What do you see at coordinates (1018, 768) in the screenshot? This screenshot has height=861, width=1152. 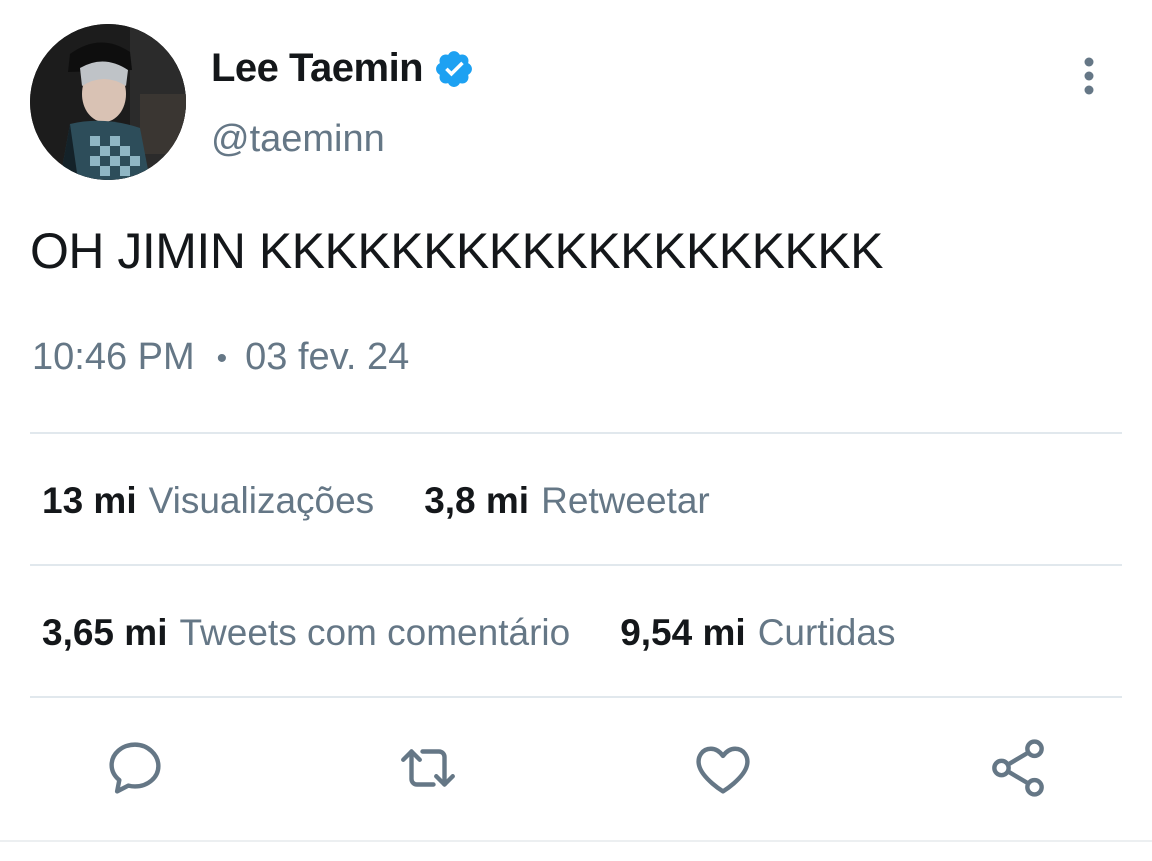 I see `share-icon` at bounding box center [1018, 768].